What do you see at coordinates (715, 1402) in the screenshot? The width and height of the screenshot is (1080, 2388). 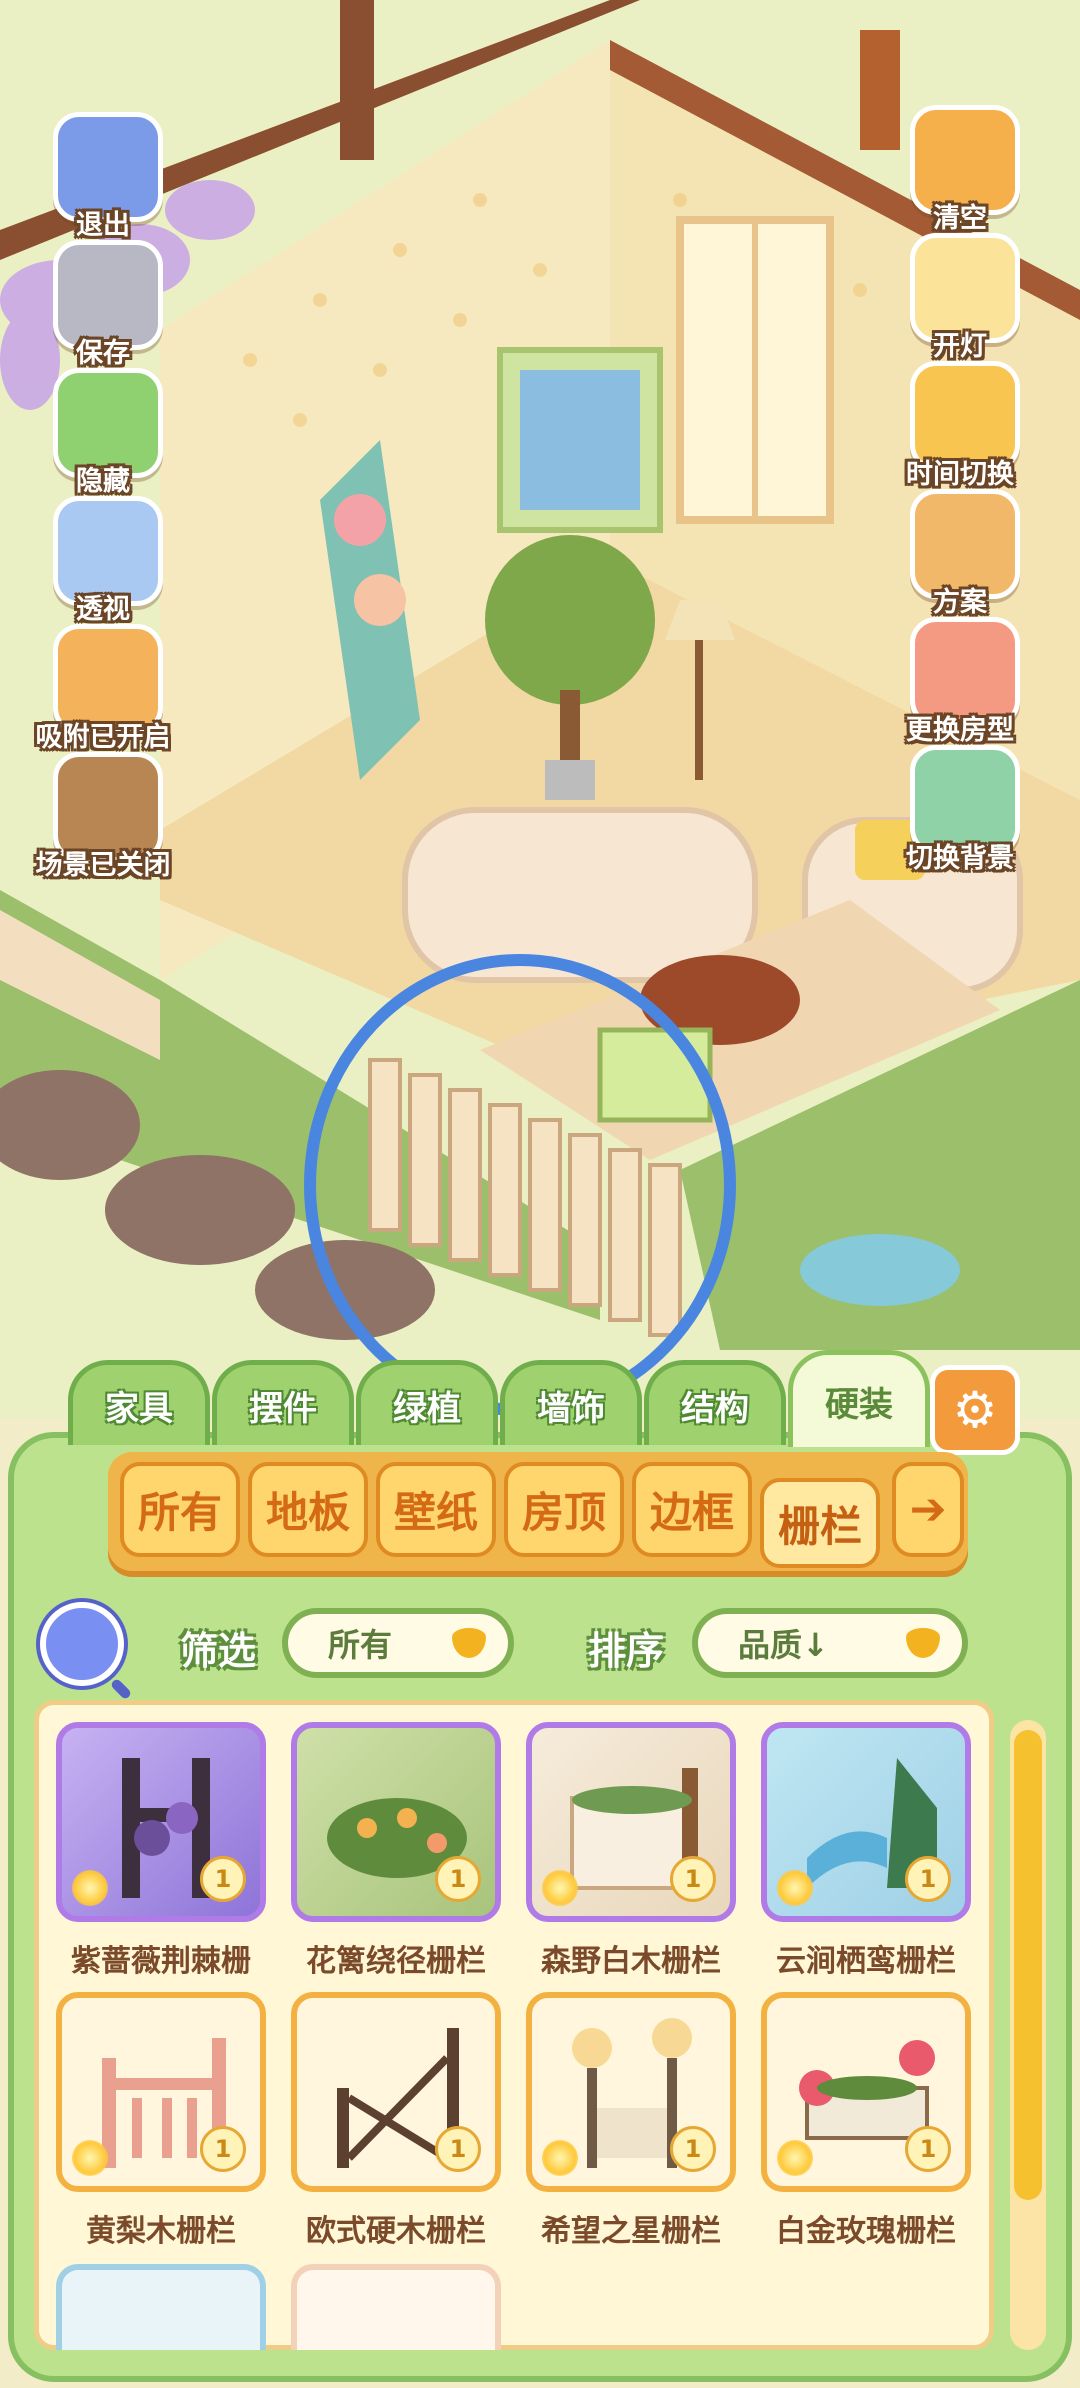 I see `tab-structure: 结构` at bounding box center [715, 1402].